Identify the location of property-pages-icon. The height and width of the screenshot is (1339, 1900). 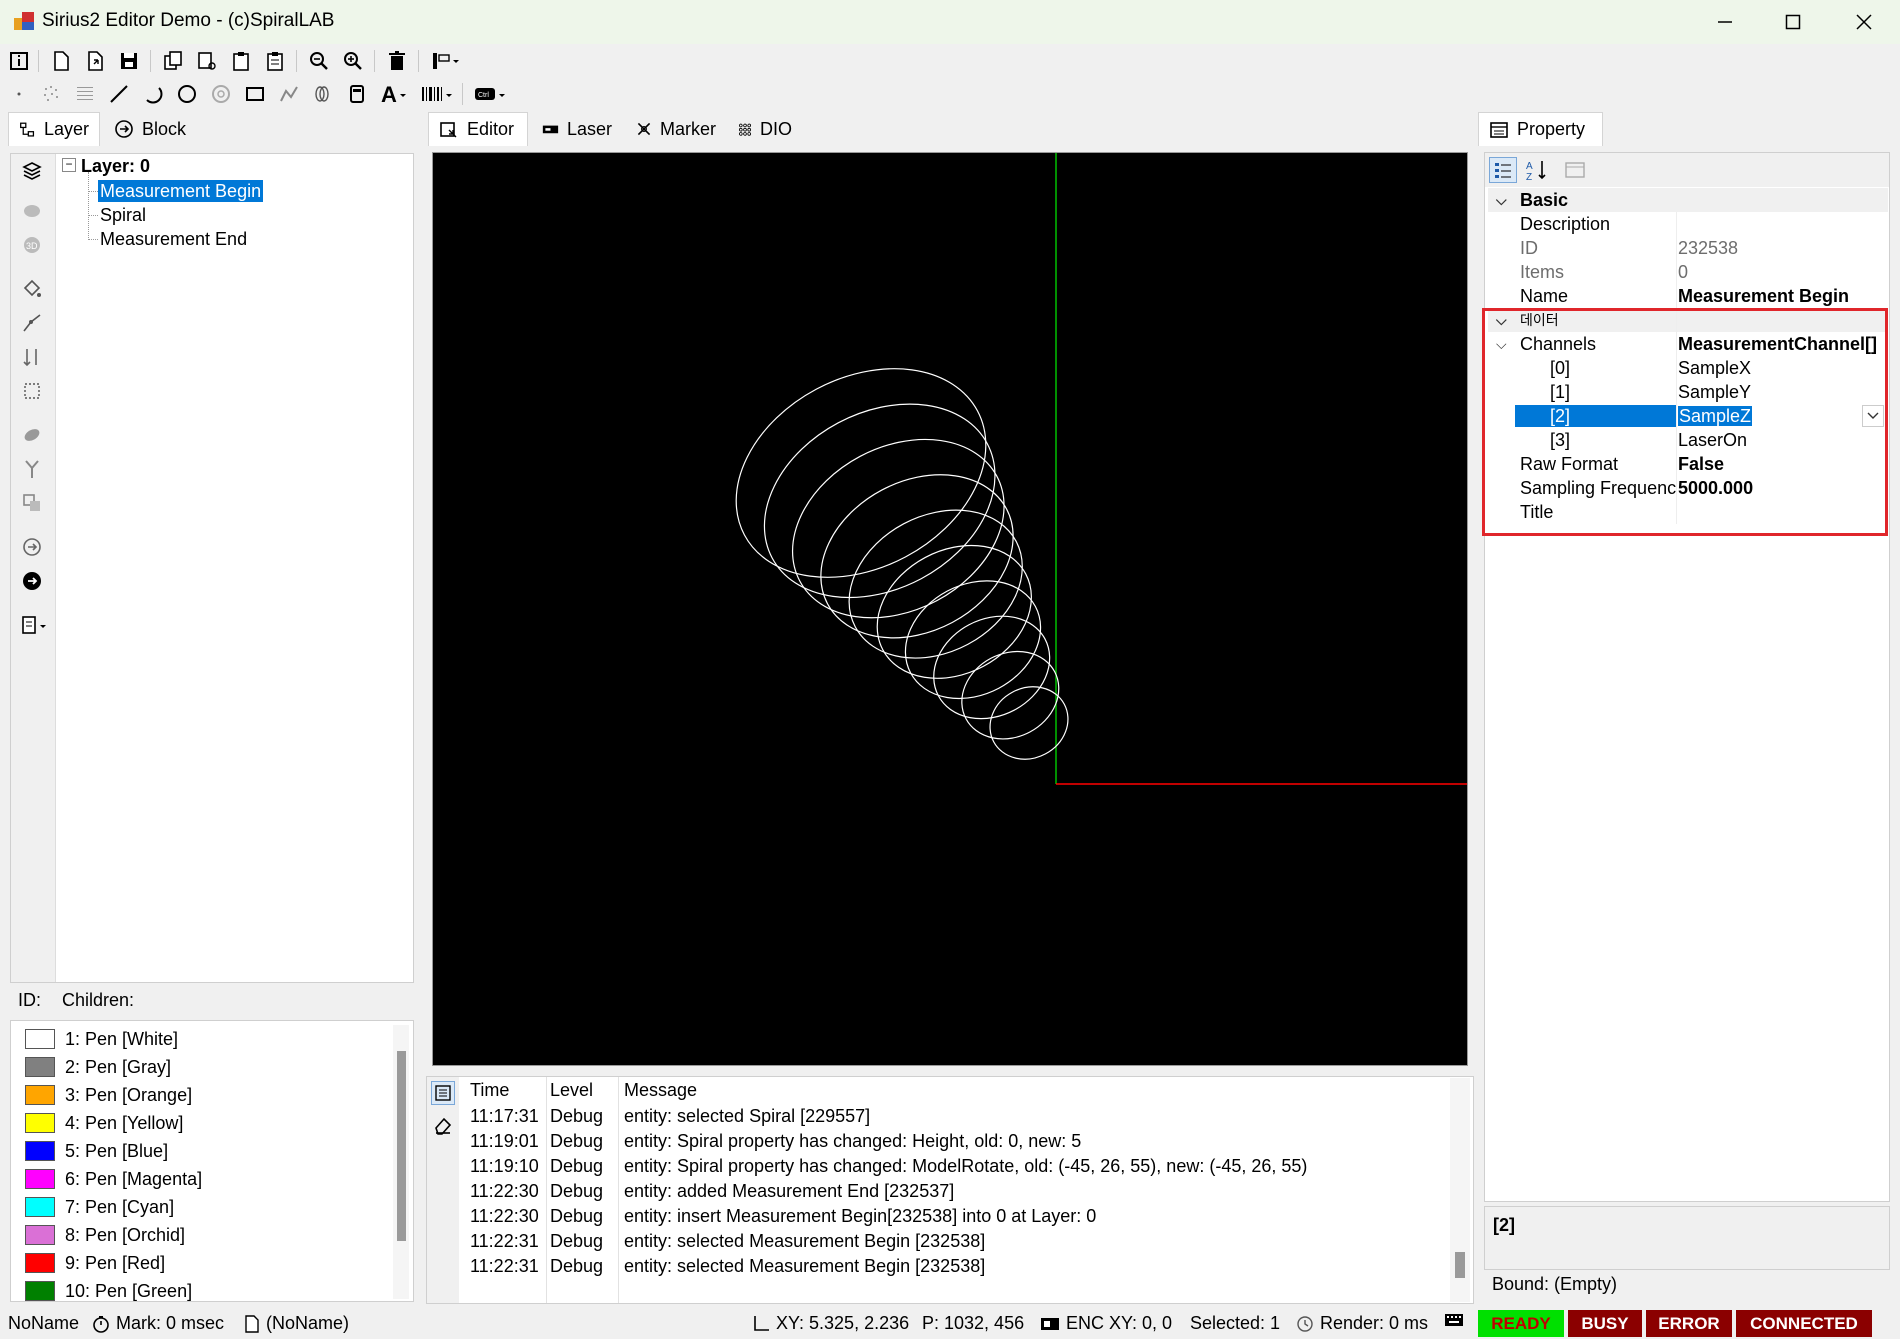
(1575, 170).